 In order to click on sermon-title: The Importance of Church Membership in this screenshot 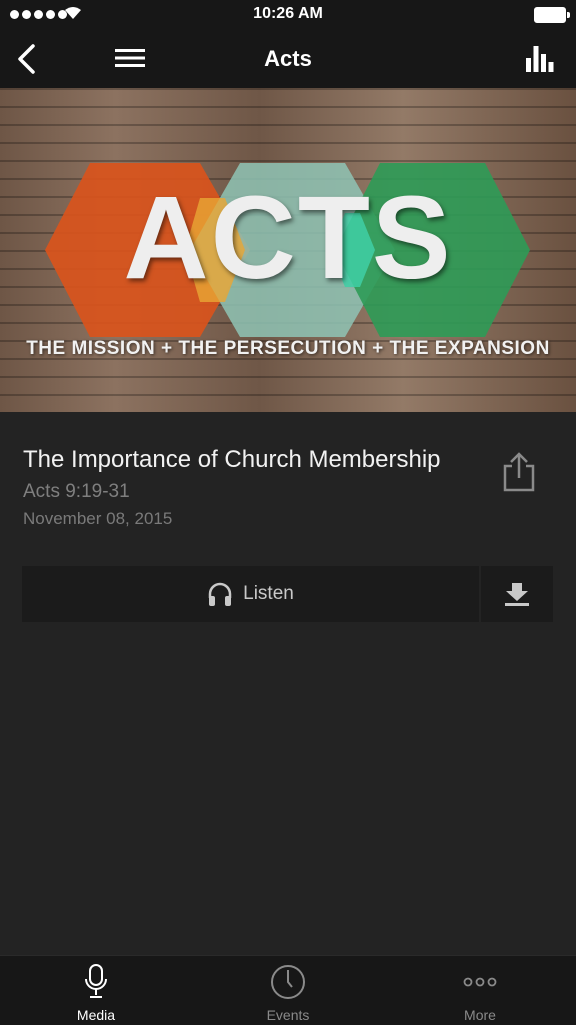, I will do `click(232, 459)`.